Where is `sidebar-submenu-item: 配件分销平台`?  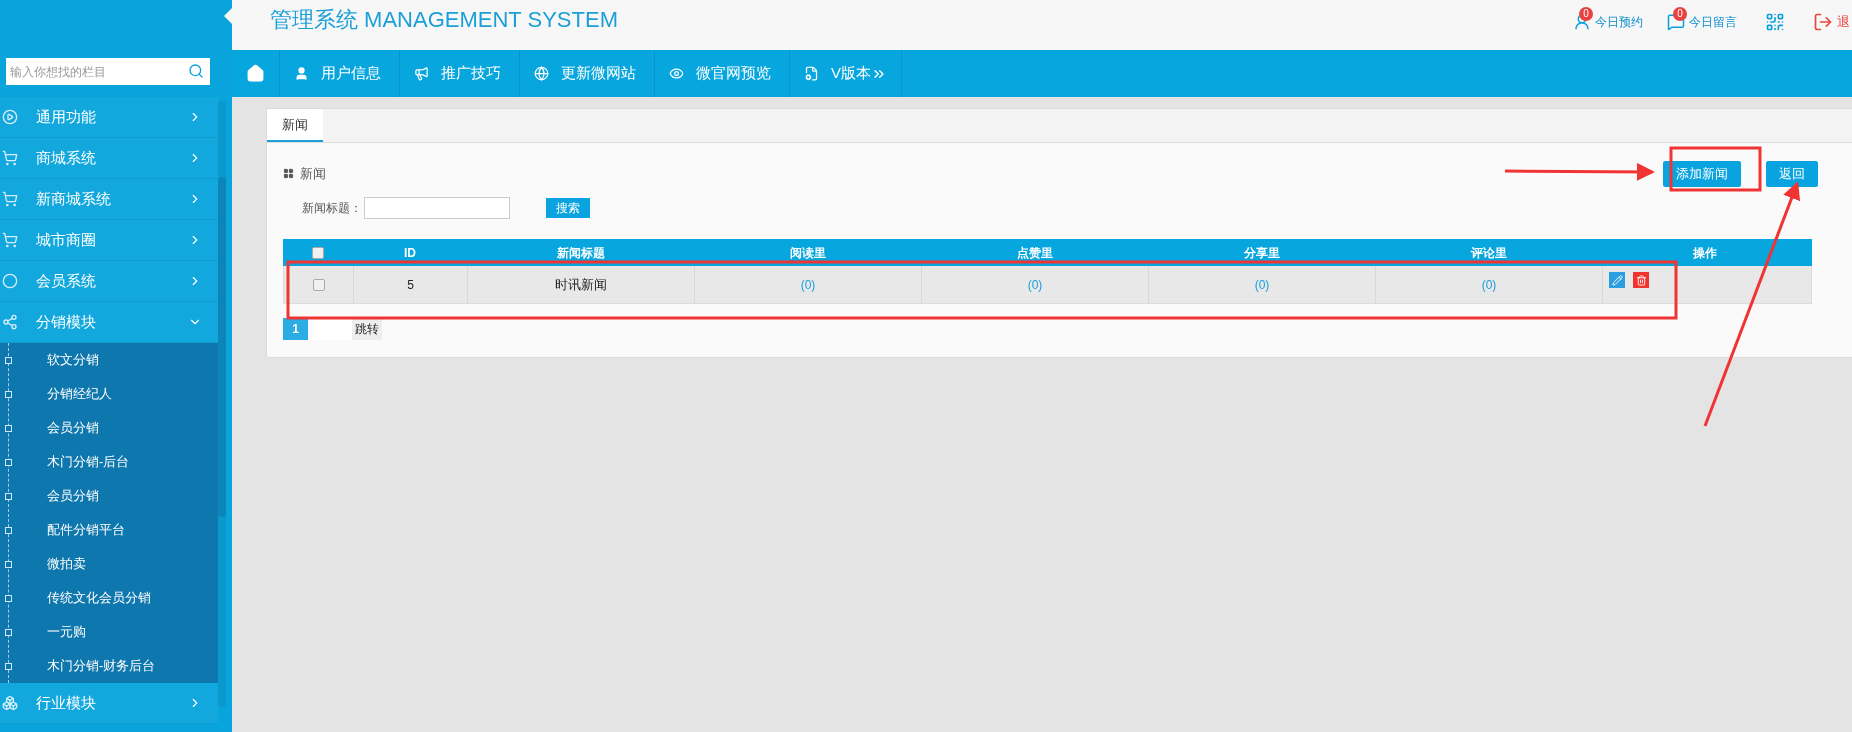 sidebar-submenu-item: 配件分销平台 is located at coordinates (86, 530).